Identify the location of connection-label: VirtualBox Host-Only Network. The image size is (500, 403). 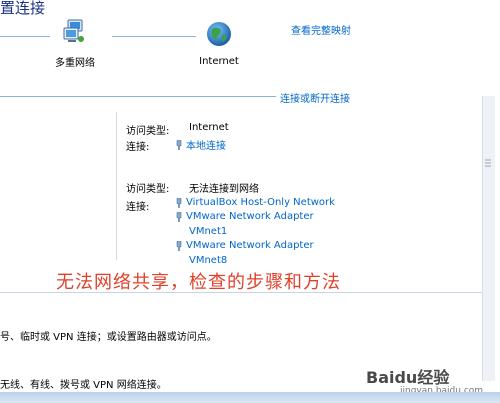
(260, 202).